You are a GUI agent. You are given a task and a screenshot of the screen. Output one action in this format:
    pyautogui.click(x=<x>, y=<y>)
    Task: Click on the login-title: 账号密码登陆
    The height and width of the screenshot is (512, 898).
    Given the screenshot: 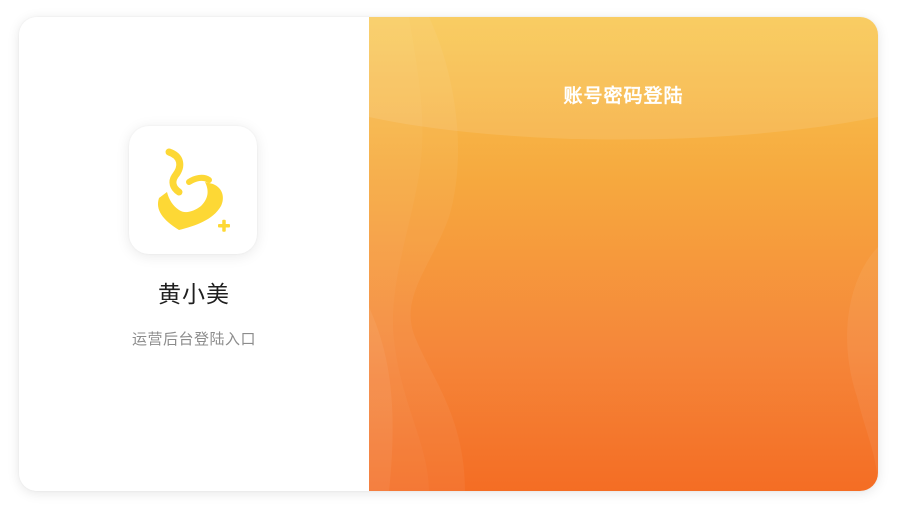 What is the action you would take?
    pyautogui.click(x=623, y=96)
    